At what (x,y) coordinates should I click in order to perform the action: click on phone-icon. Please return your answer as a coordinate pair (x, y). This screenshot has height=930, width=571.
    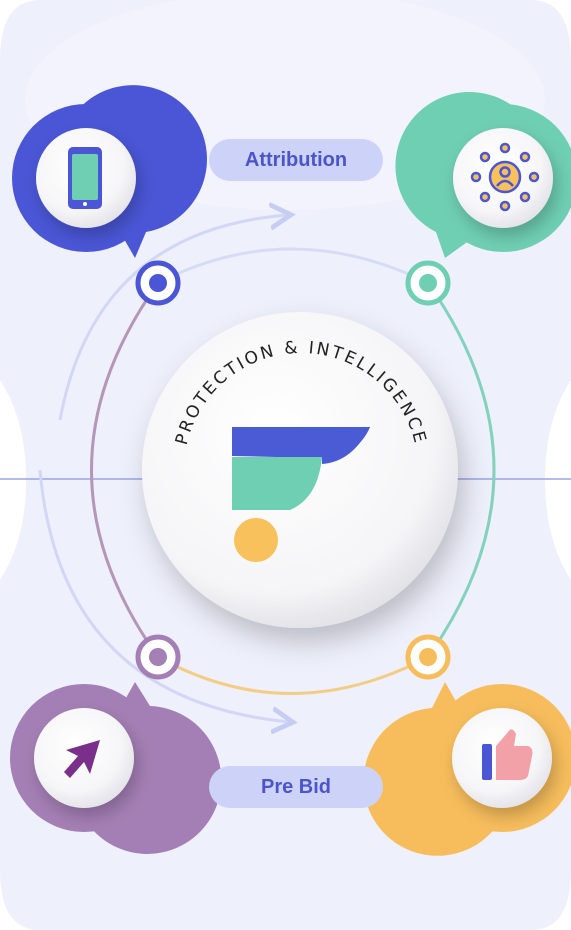
    Looking at the image, I should click on (85, 178).